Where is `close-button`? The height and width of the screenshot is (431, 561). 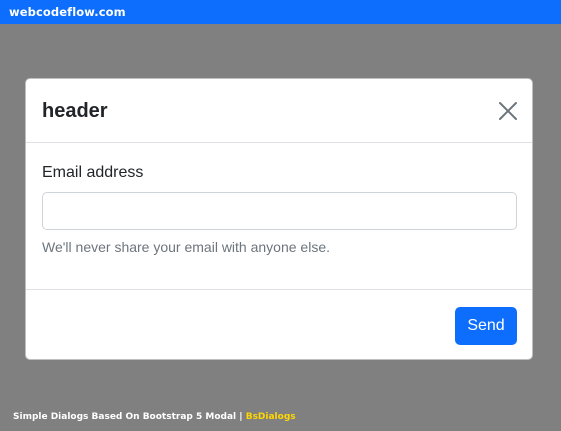 close-button is located at coordinates (508, 111).